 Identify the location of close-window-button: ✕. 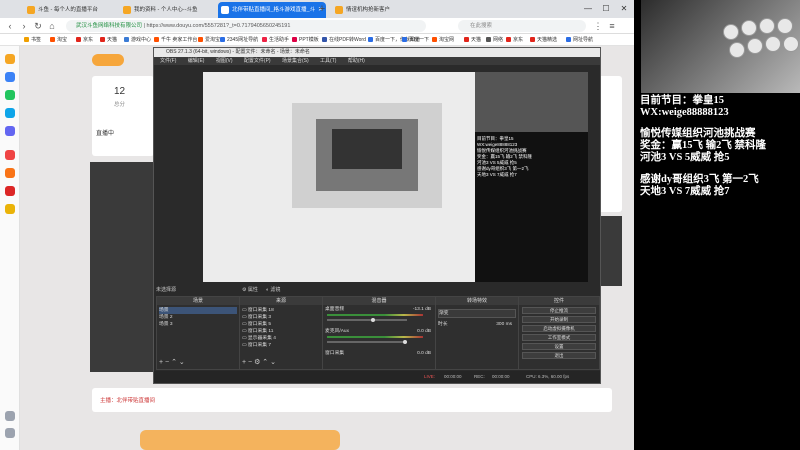
(624, 9).